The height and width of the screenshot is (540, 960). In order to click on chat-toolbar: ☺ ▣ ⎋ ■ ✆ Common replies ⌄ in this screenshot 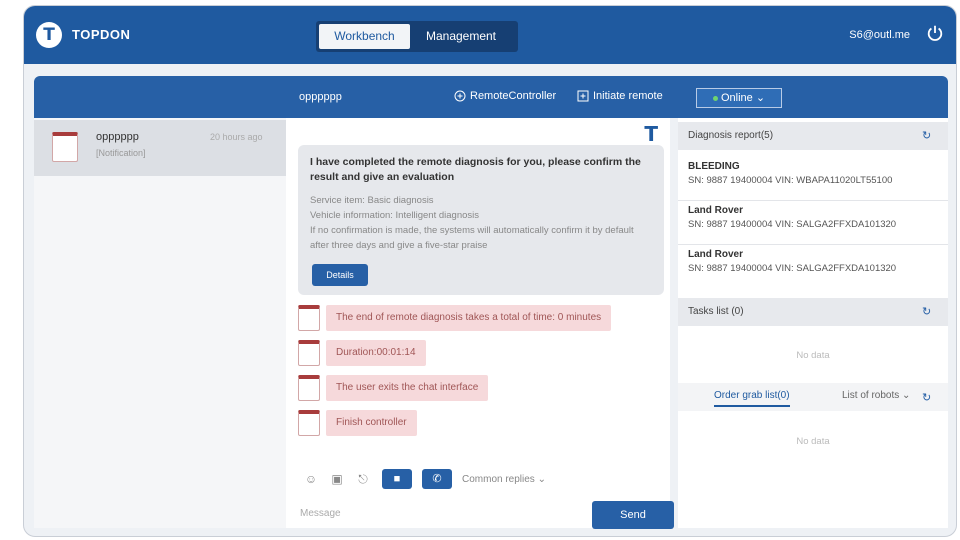, I will do `click(425, 479)`.